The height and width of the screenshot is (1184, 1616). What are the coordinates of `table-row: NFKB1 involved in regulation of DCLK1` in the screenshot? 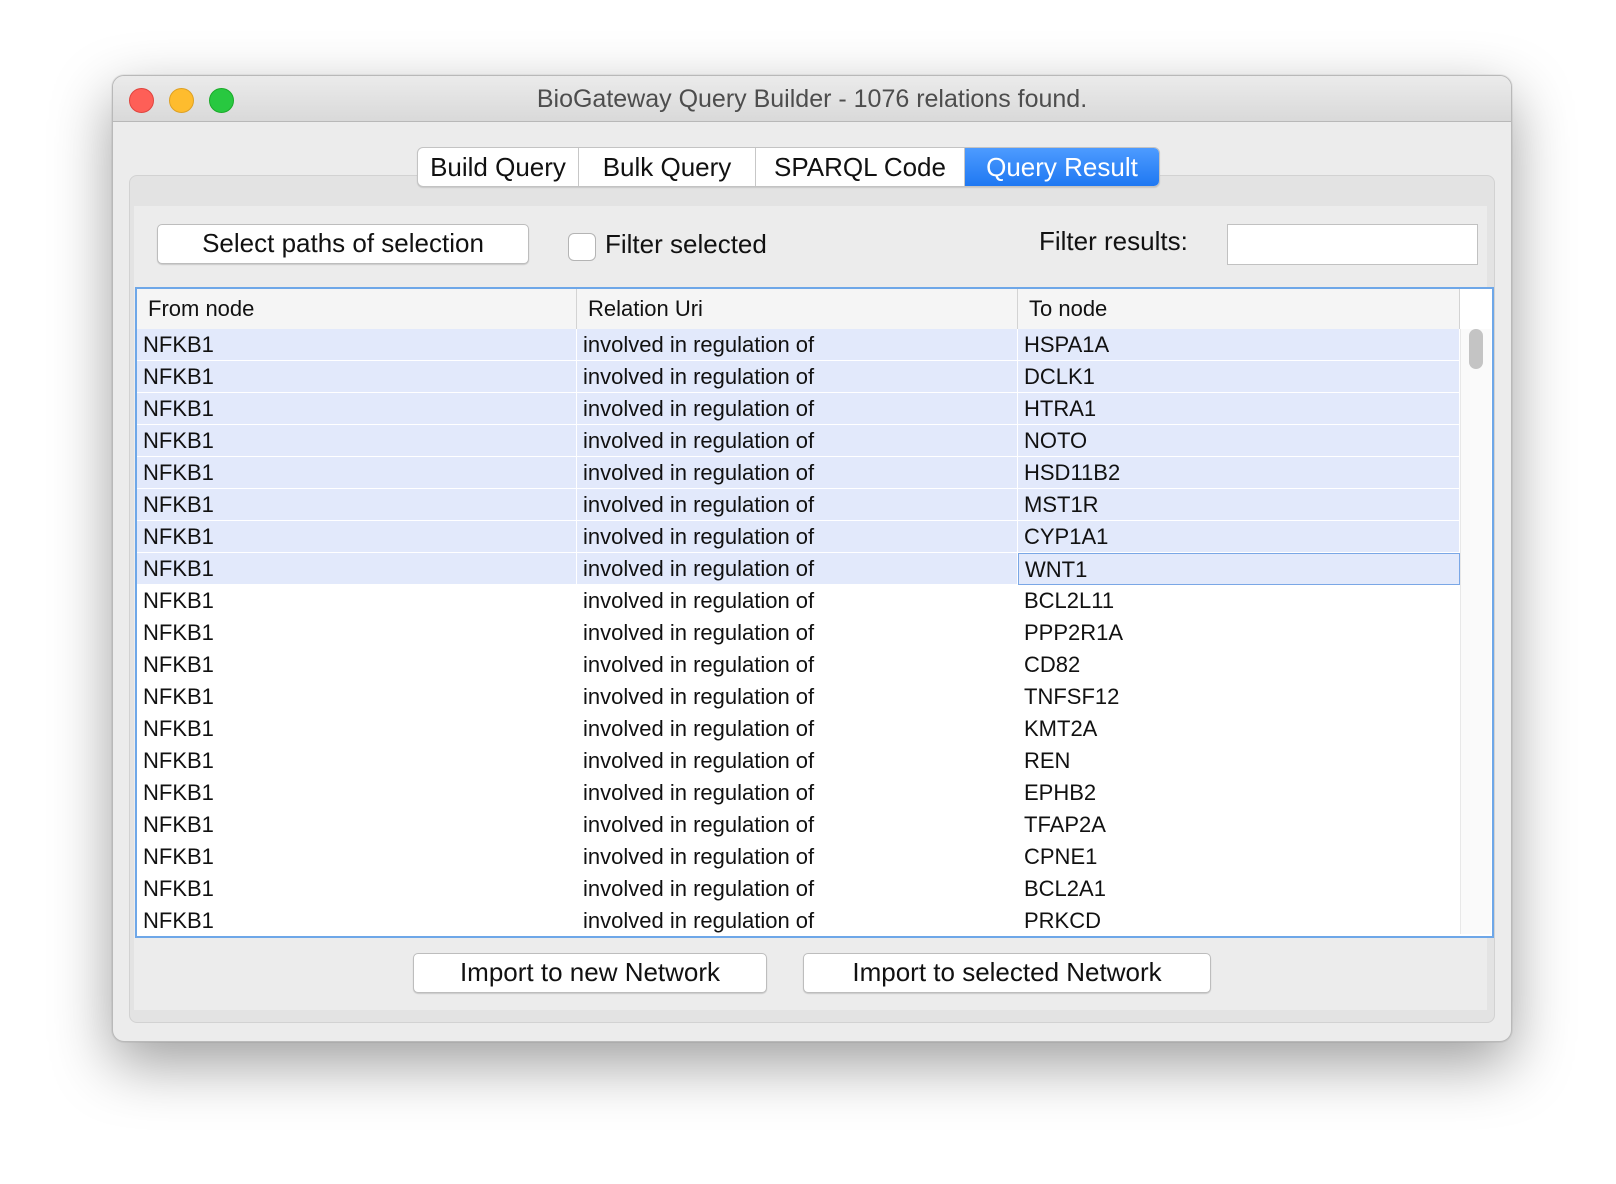 It's located at (798, 377).